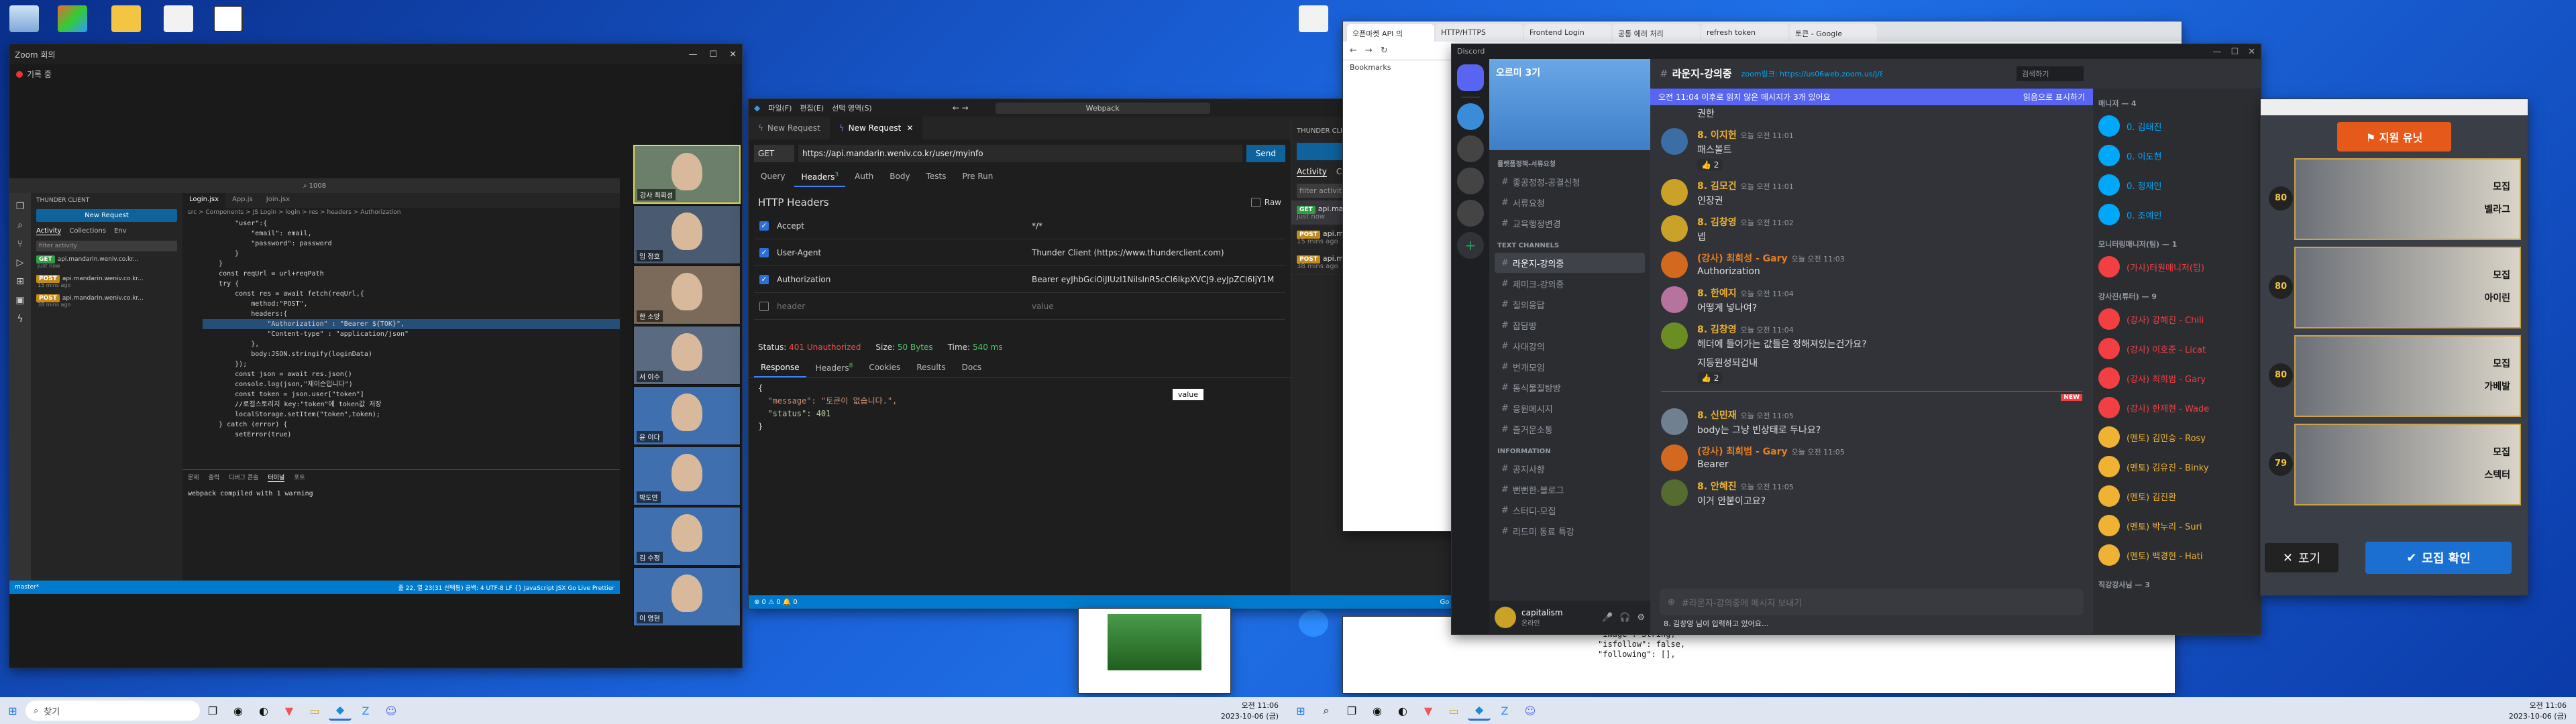 This screenshot has height=724, width=2576. What do you see at coordinates (1158, 226) in the screenshot?
I see `header-value: */*` at bounding box center [1158, 226].